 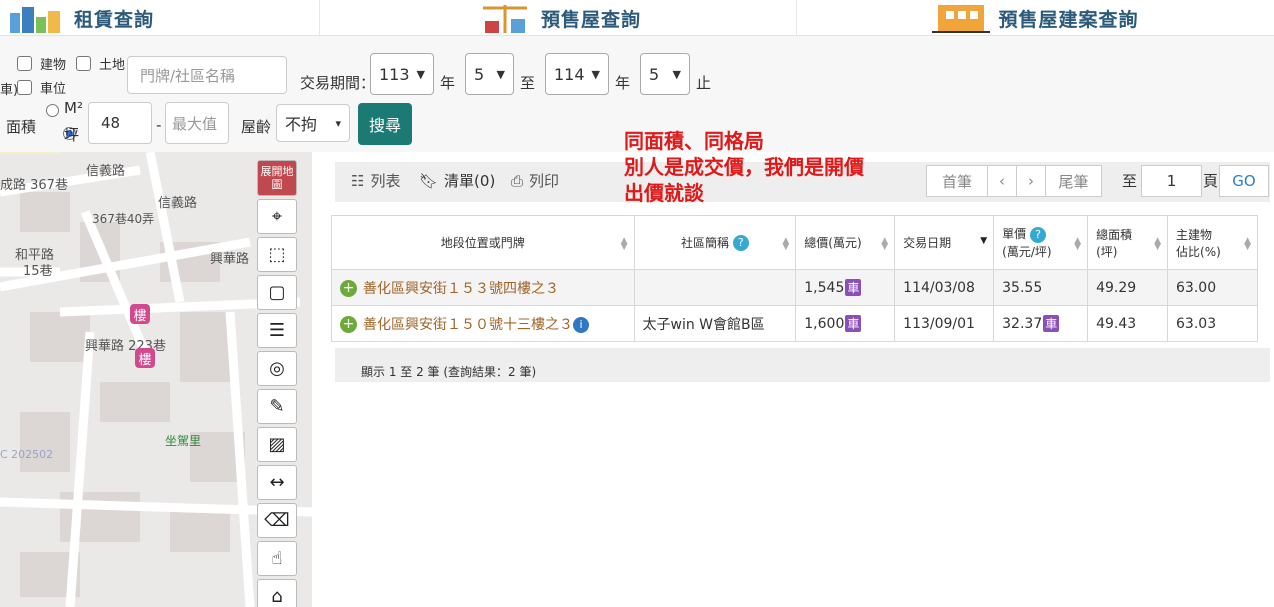 What do you see at coordinates (277, 444) in the screenshot?
I see `hatch-icon: ▨` at bounding box center [277, 444].